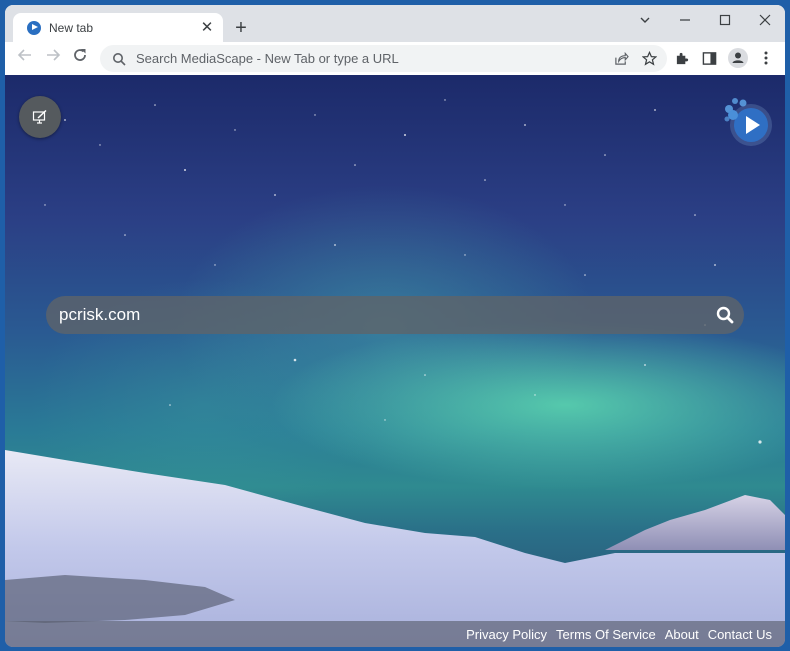 The image size is (790, 651). I want to click on chrome-menu-icon, so click(766, 58).